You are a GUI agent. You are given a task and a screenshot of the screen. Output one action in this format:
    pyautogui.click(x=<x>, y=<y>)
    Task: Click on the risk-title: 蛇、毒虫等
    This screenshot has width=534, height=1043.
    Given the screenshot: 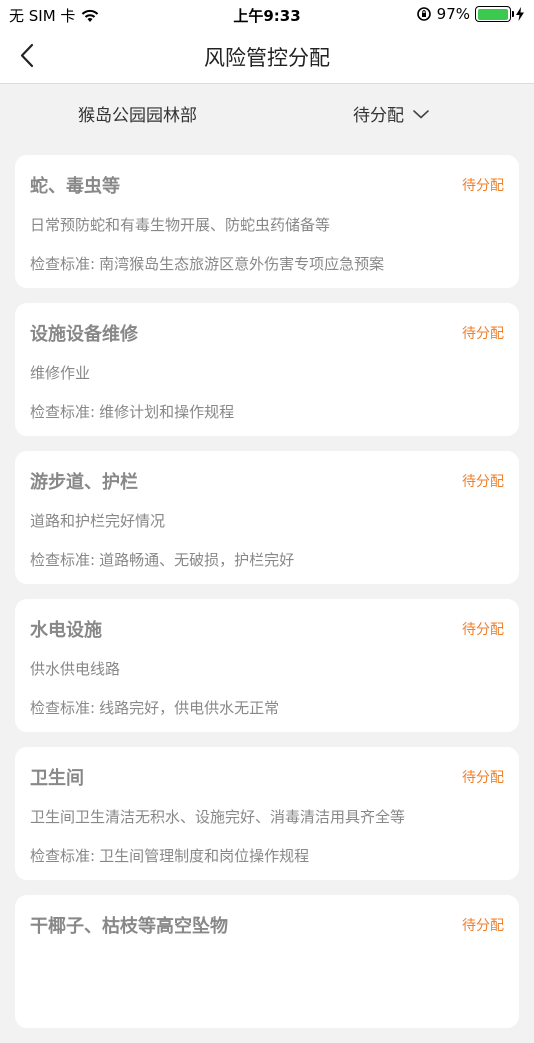 What is the action you would take?
    pyautogui.click(x=75, y=186)
    